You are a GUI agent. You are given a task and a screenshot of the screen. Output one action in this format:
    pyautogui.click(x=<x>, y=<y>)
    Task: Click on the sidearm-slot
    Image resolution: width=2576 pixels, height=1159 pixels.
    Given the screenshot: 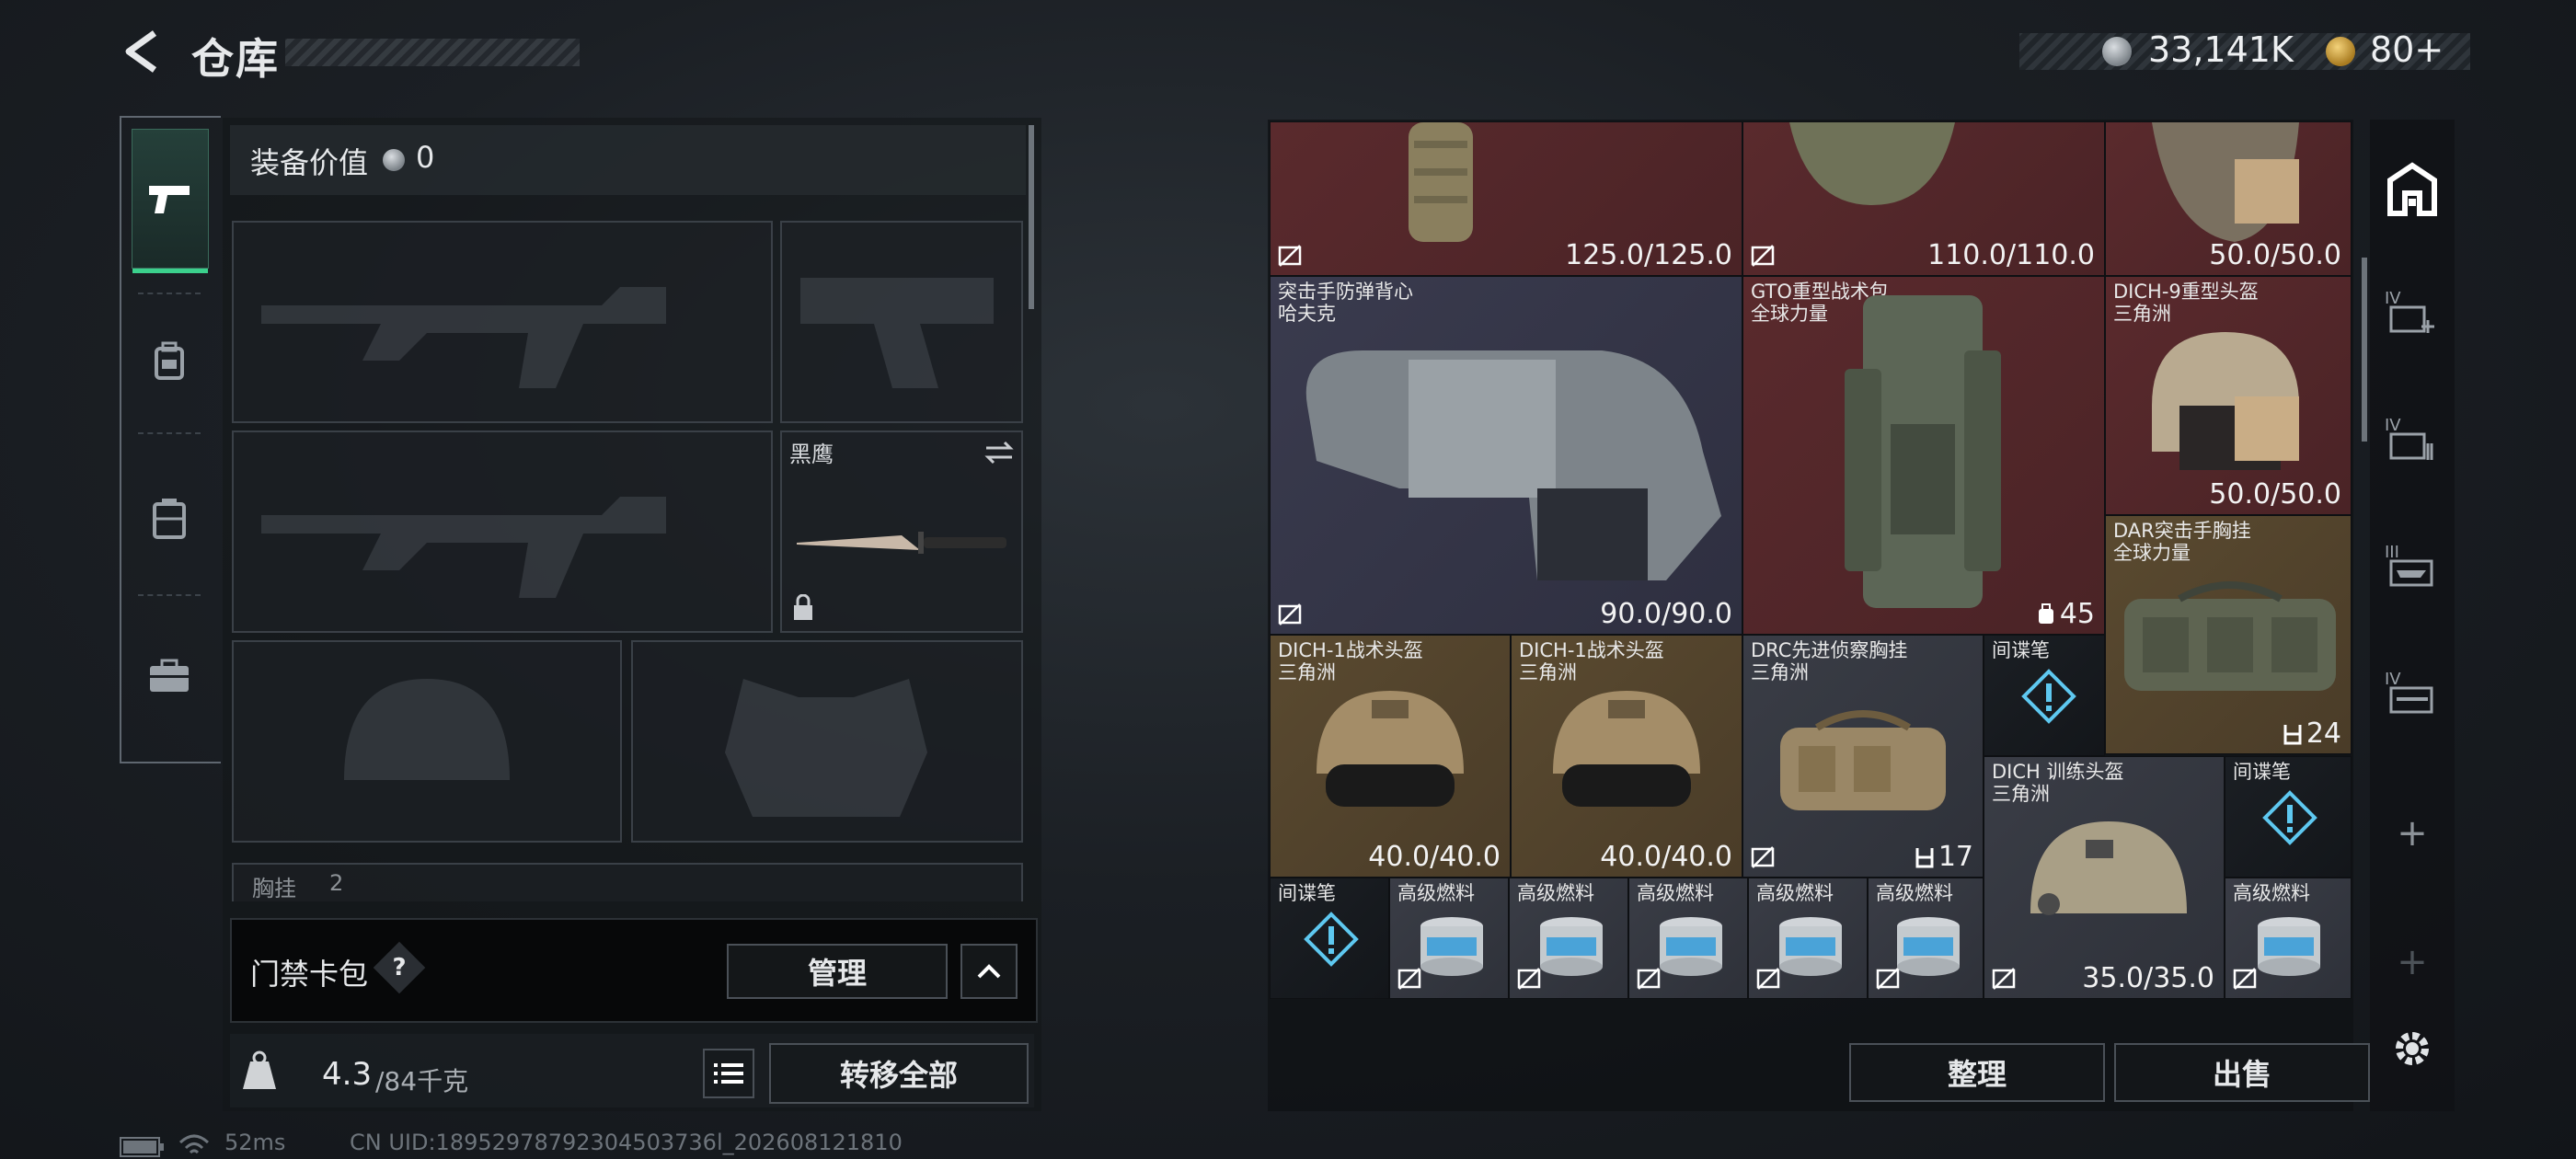 What is the action you would take?
    pyautogui.click(x=901, y=322)
    